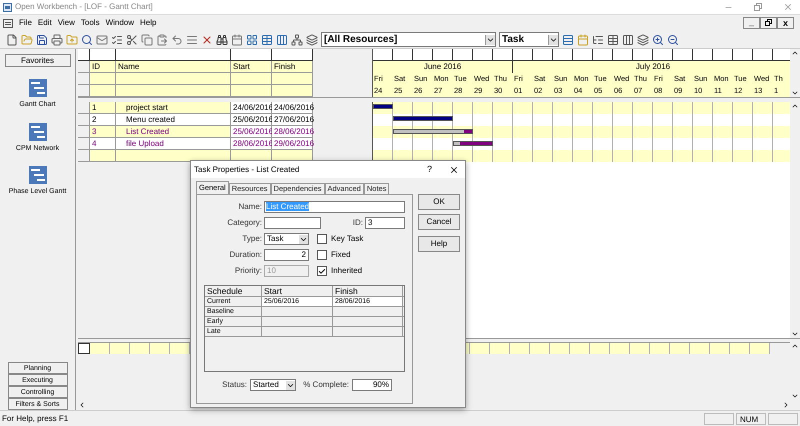 This screenshot has height=426, width=800. What do you see at coordinates (751, 418) in the screenshot?
I see `status-indicator: NUM` at bounding box center [751, 418].